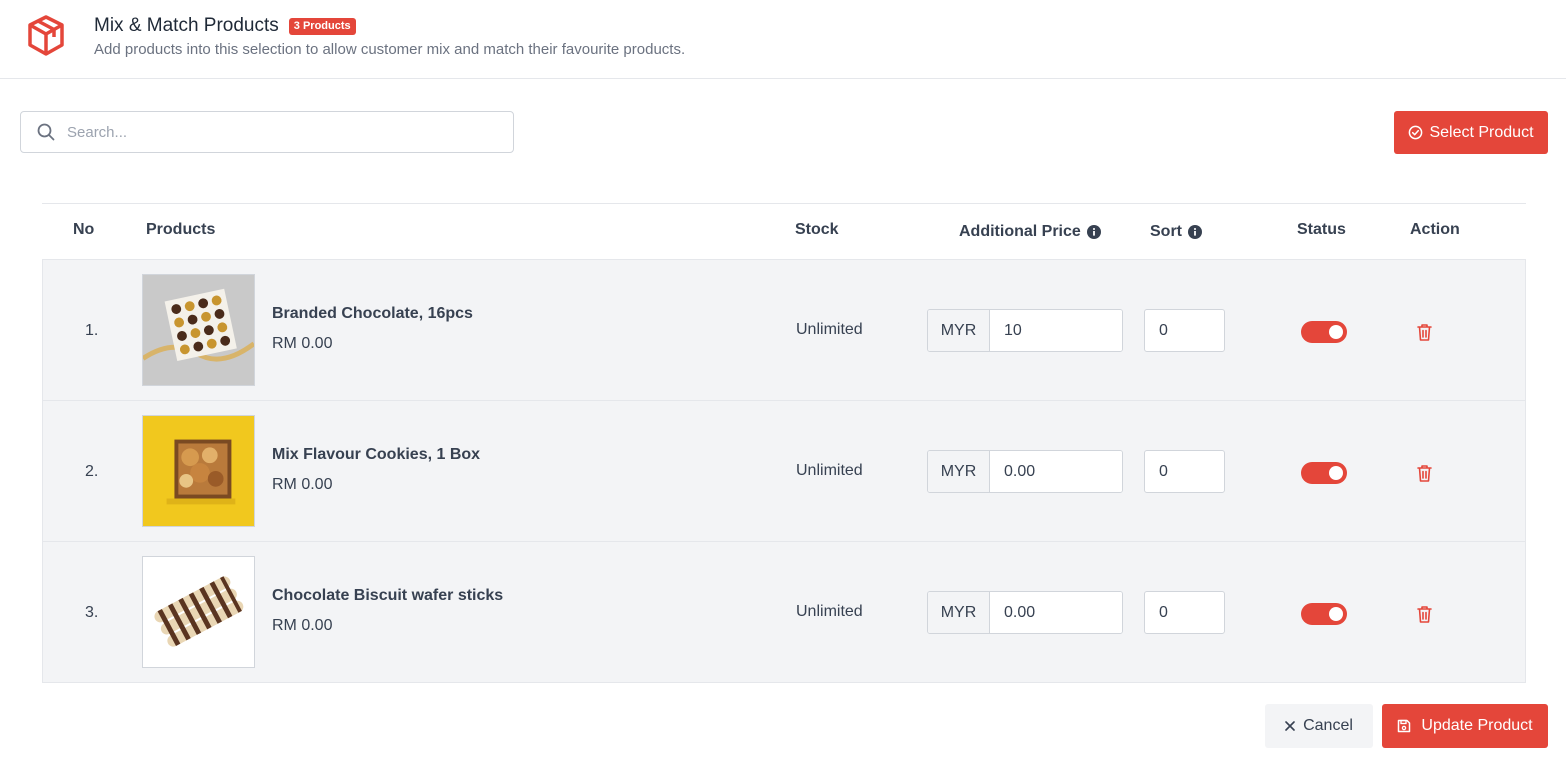 The width and height of the screenshot is (1566, 761). What do you see at coordinates (92, 471) in the screenshot?
I see `row-number: 2.` at bounding box center [92, 471].